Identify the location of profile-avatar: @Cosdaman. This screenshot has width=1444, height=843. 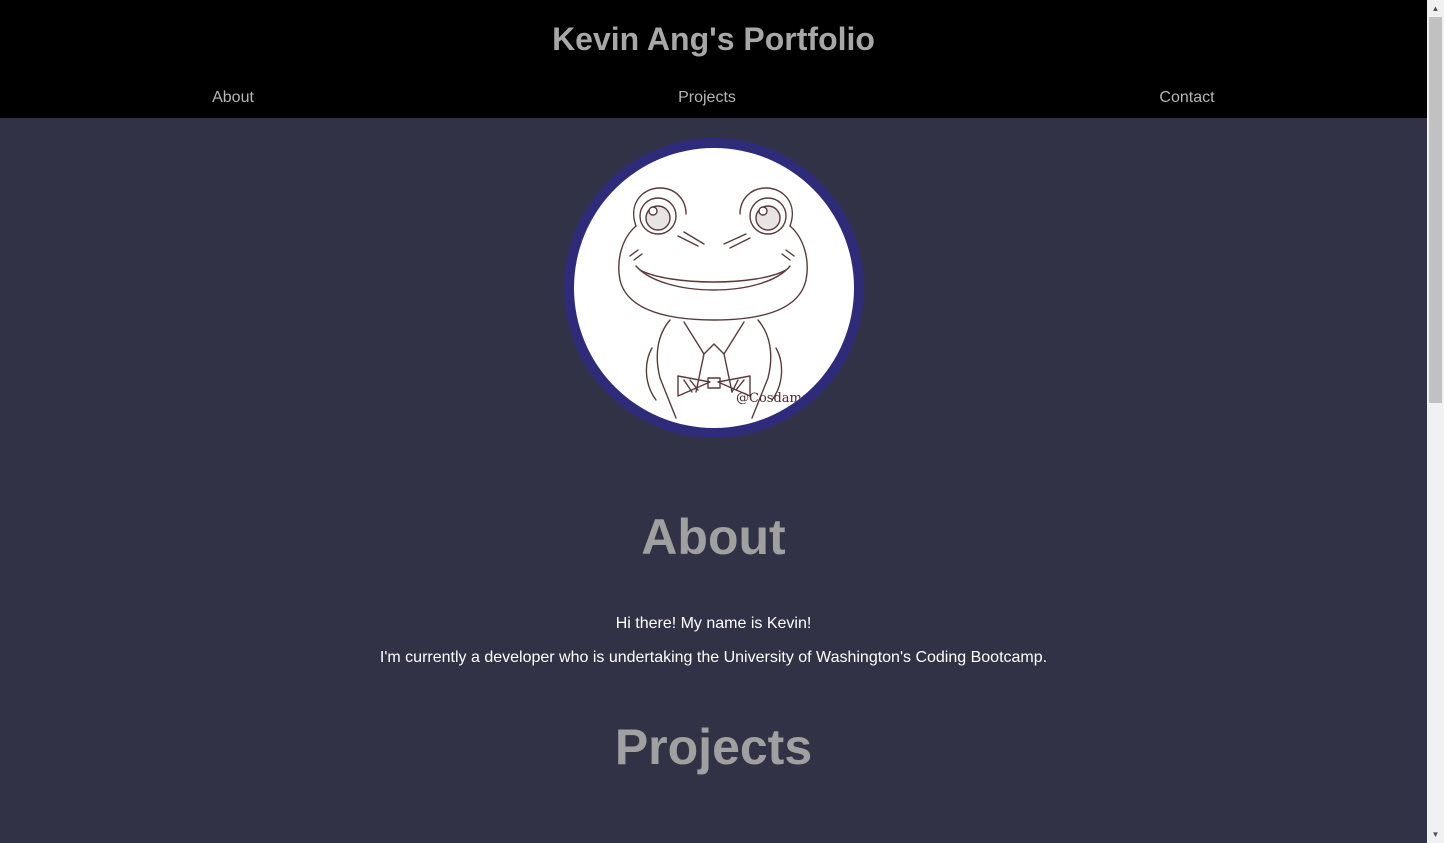
(714, 288).